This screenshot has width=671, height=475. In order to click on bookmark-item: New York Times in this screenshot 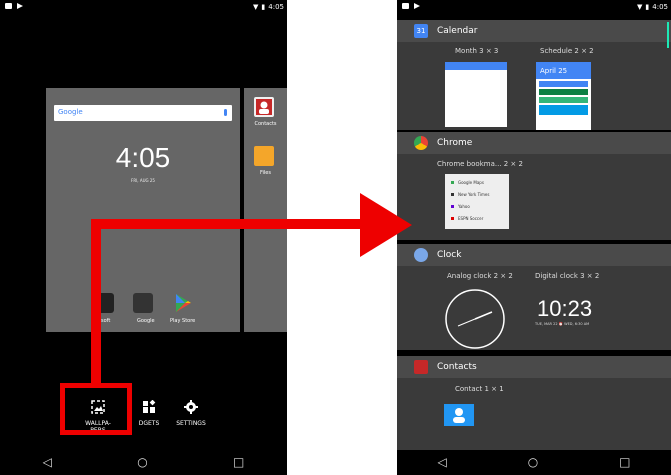, I will do `click(470, 194)`.